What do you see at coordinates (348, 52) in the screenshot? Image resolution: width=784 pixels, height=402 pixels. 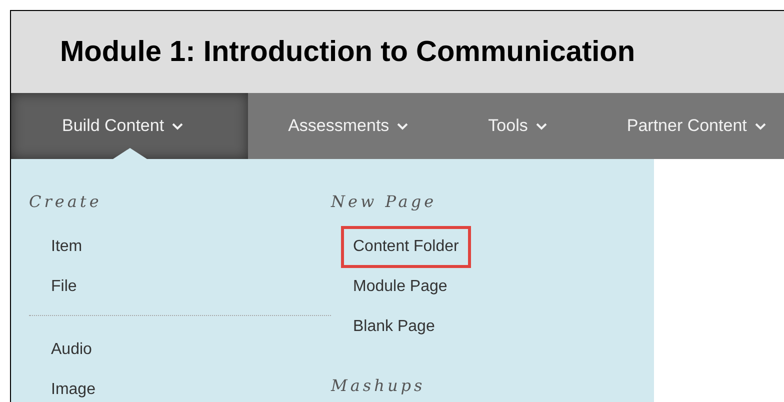 I see `page-title: Module 1: Introduction to Communication` at bounding box center [348, 52].